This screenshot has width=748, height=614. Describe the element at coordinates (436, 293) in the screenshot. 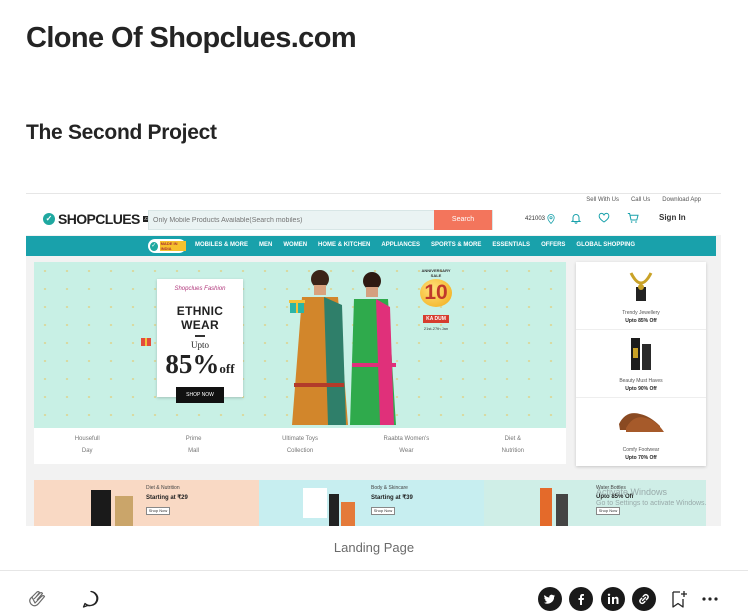

I see `anniversary-number: 10` at that location.